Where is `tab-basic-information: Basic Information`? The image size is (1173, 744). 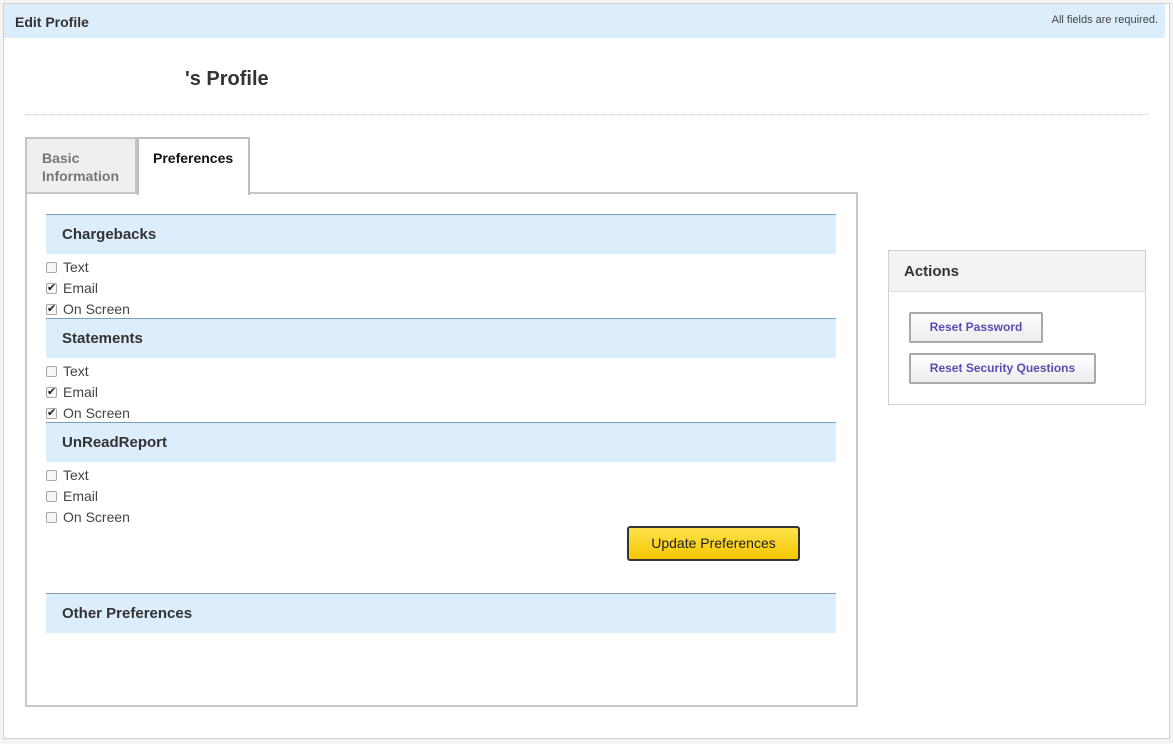
tab-basic-information: Basic Information is located at coordinates (81, 165).